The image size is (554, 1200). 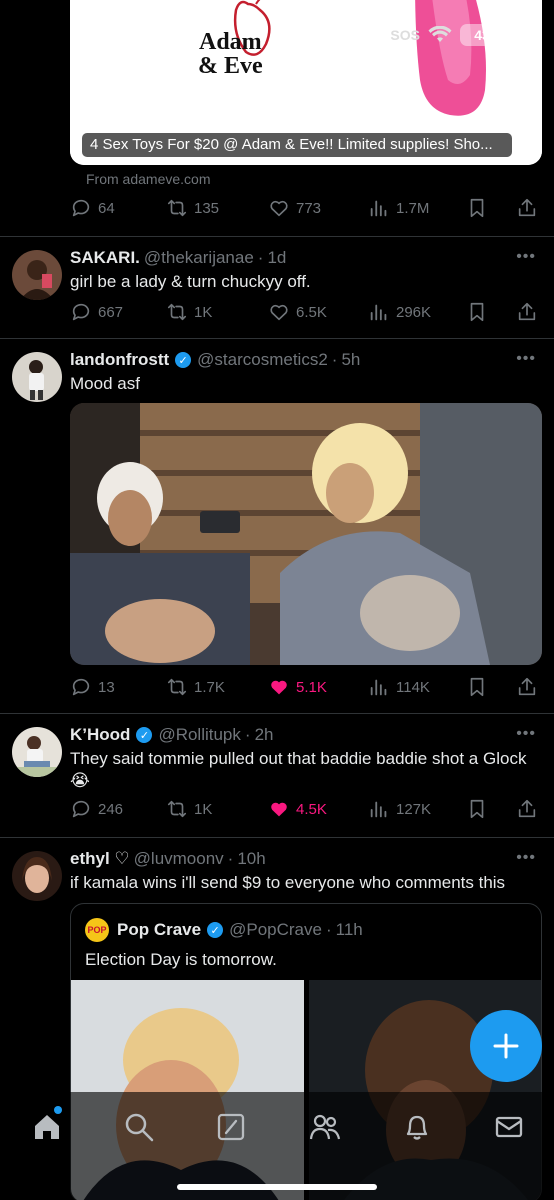 What do you see at coordinates (96, 809) in the screenshot?
I see `reply-button: 246` at bounding box center [96, 809].